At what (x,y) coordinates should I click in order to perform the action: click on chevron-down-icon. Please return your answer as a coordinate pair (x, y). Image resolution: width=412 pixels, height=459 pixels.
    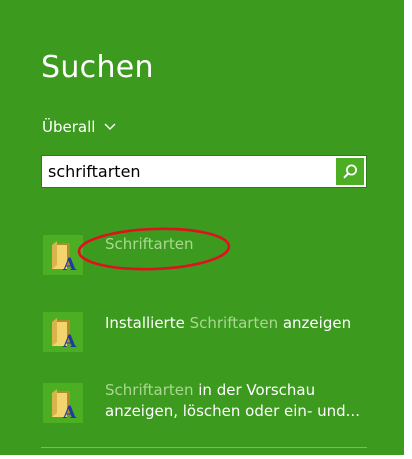
    Looking at the image, I should click on (110, 126).